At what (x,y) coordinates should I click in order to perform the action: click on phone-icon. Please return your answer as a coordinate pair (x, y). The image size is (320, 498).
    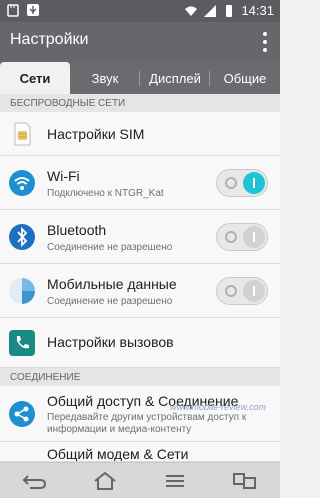
    Looking at the image, I should click on (22, 343).